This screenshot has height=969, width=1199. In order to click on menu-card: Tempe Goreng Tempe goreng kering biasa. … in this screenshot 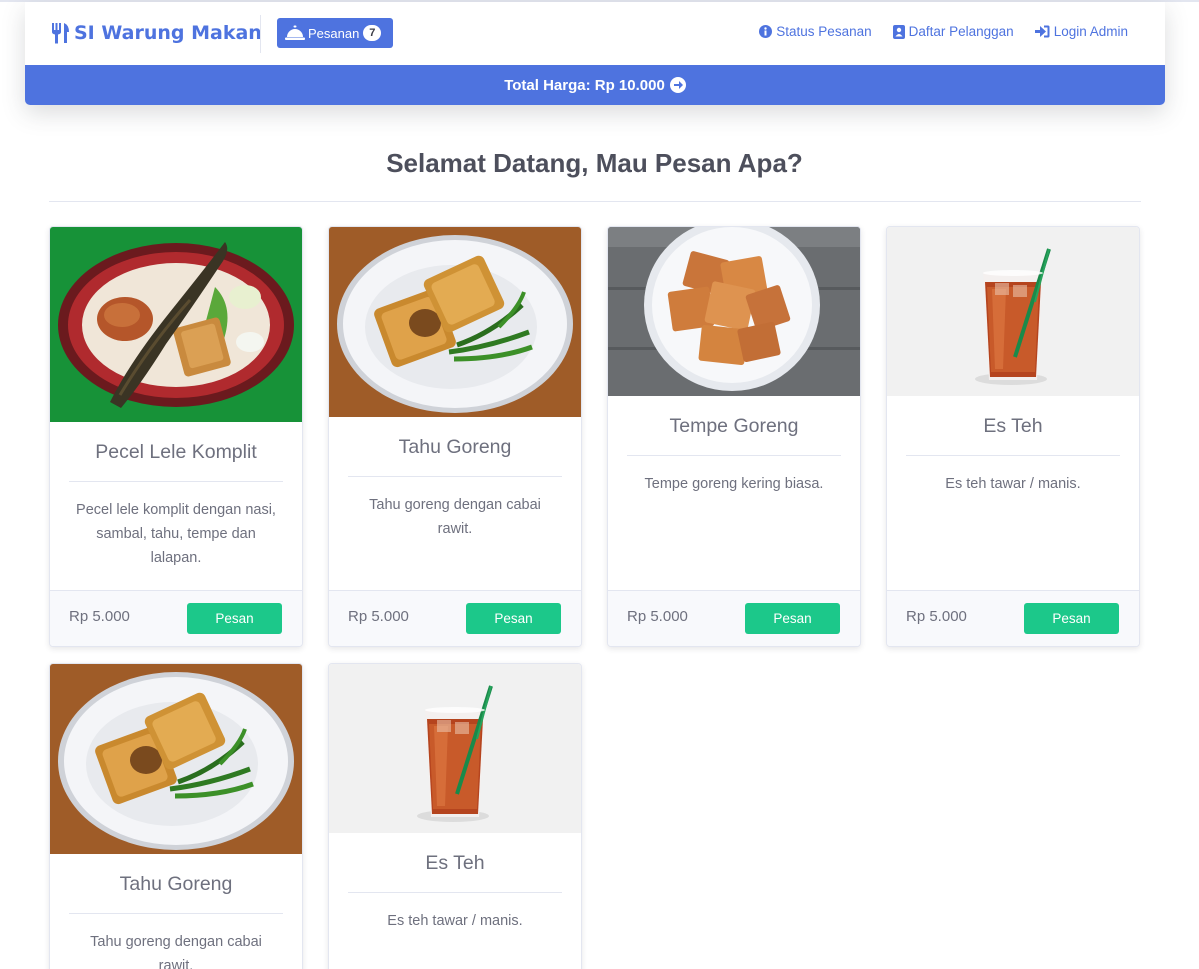, I will do `click(734, 436)`.